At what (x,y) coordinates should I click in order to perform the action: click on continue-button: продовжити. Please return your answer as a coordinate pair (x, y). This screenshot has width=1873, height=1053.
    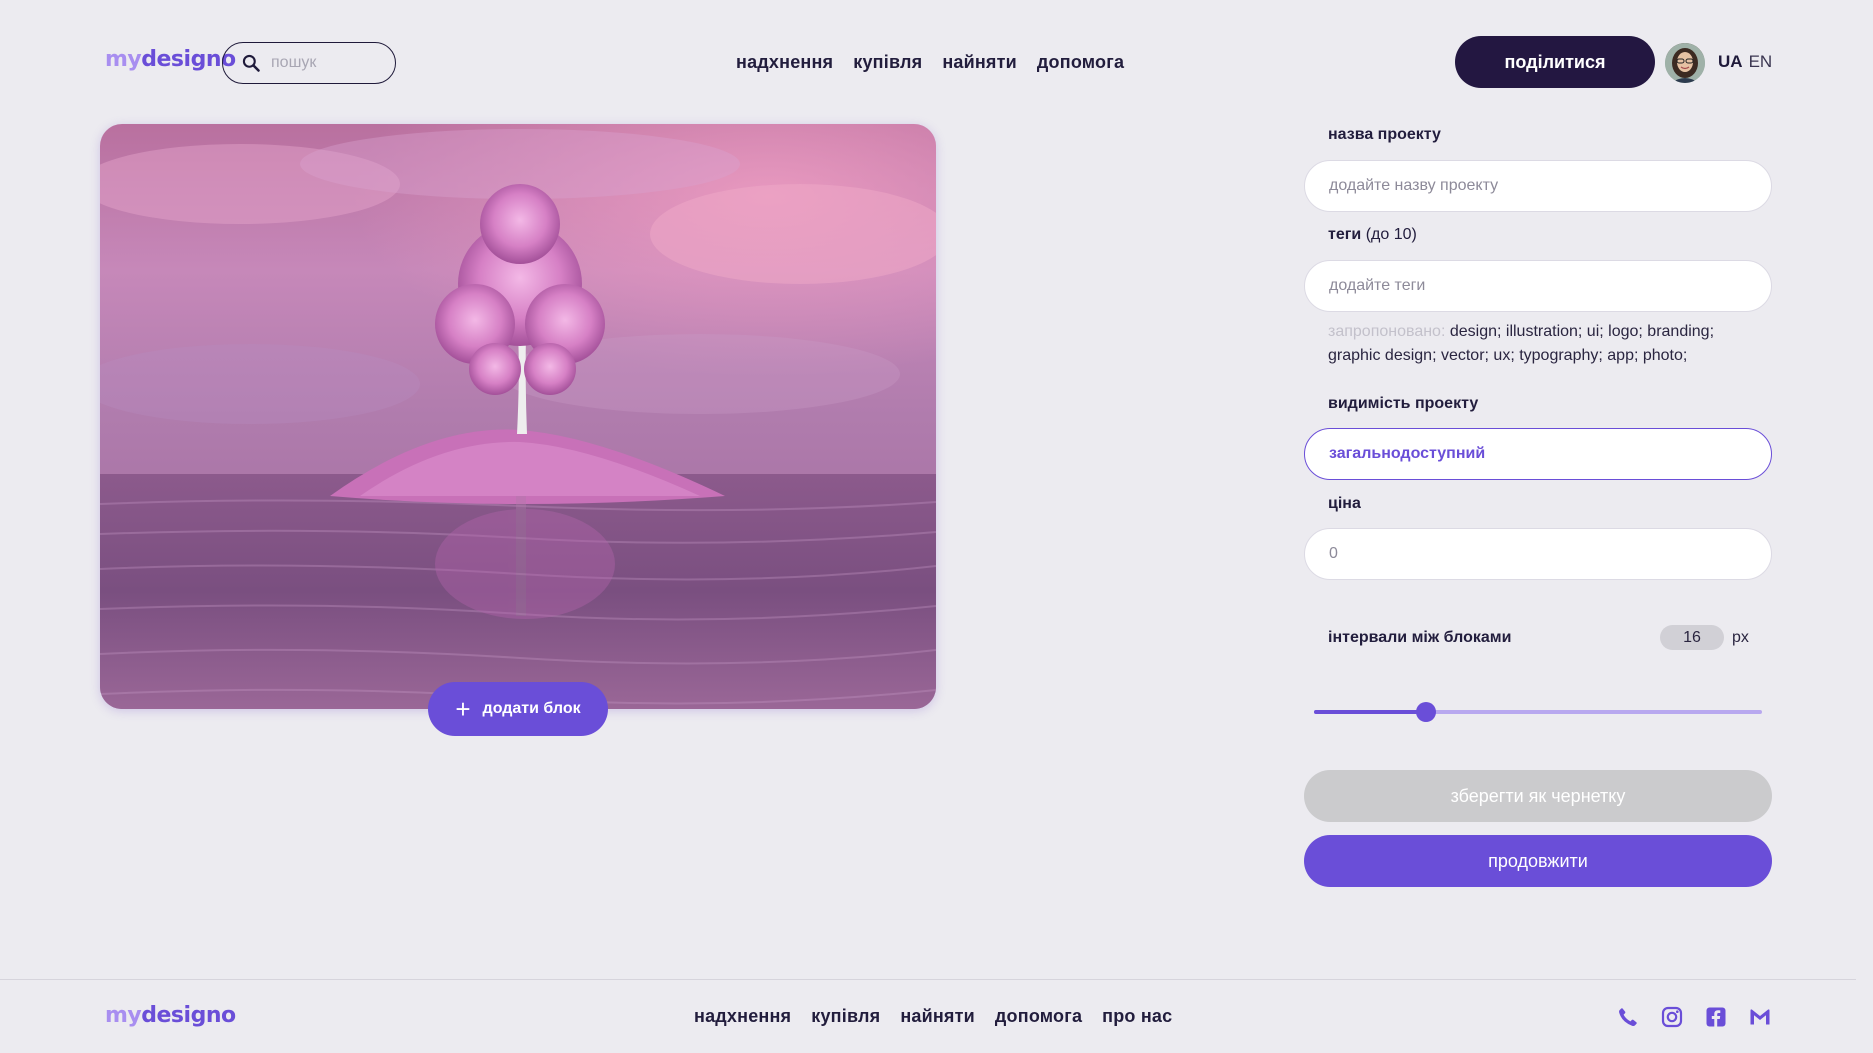
    Looking at the image, I should click on (1538, 861).